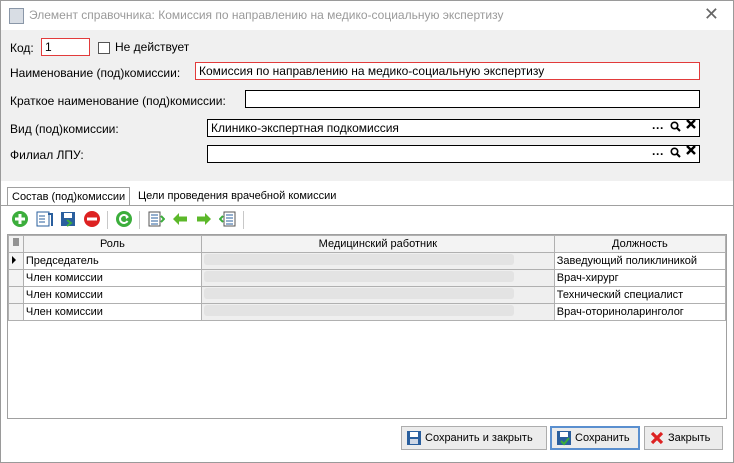 This screenshot has height=463, width=734. I want to click on save-and-close-label: Сохранить и закрыть, so click(479, 438).